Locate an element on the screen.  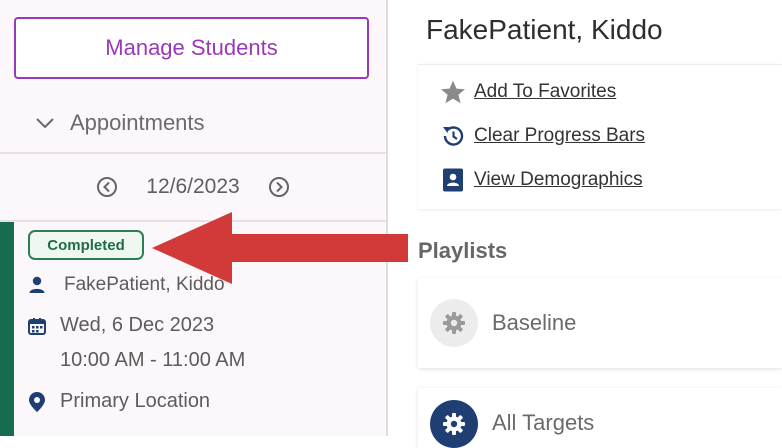
clear-progress-bars-link: Clear Progress Bars is located at coordinates (542, 136).